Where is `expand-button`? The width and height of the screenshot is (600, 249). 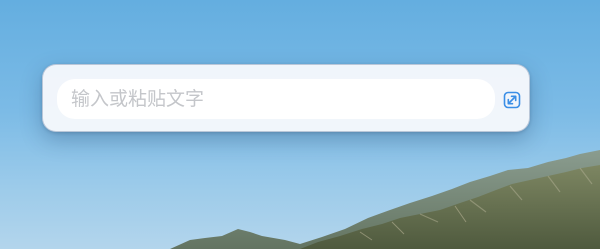
expand-button is located at coordinates (512, 100).